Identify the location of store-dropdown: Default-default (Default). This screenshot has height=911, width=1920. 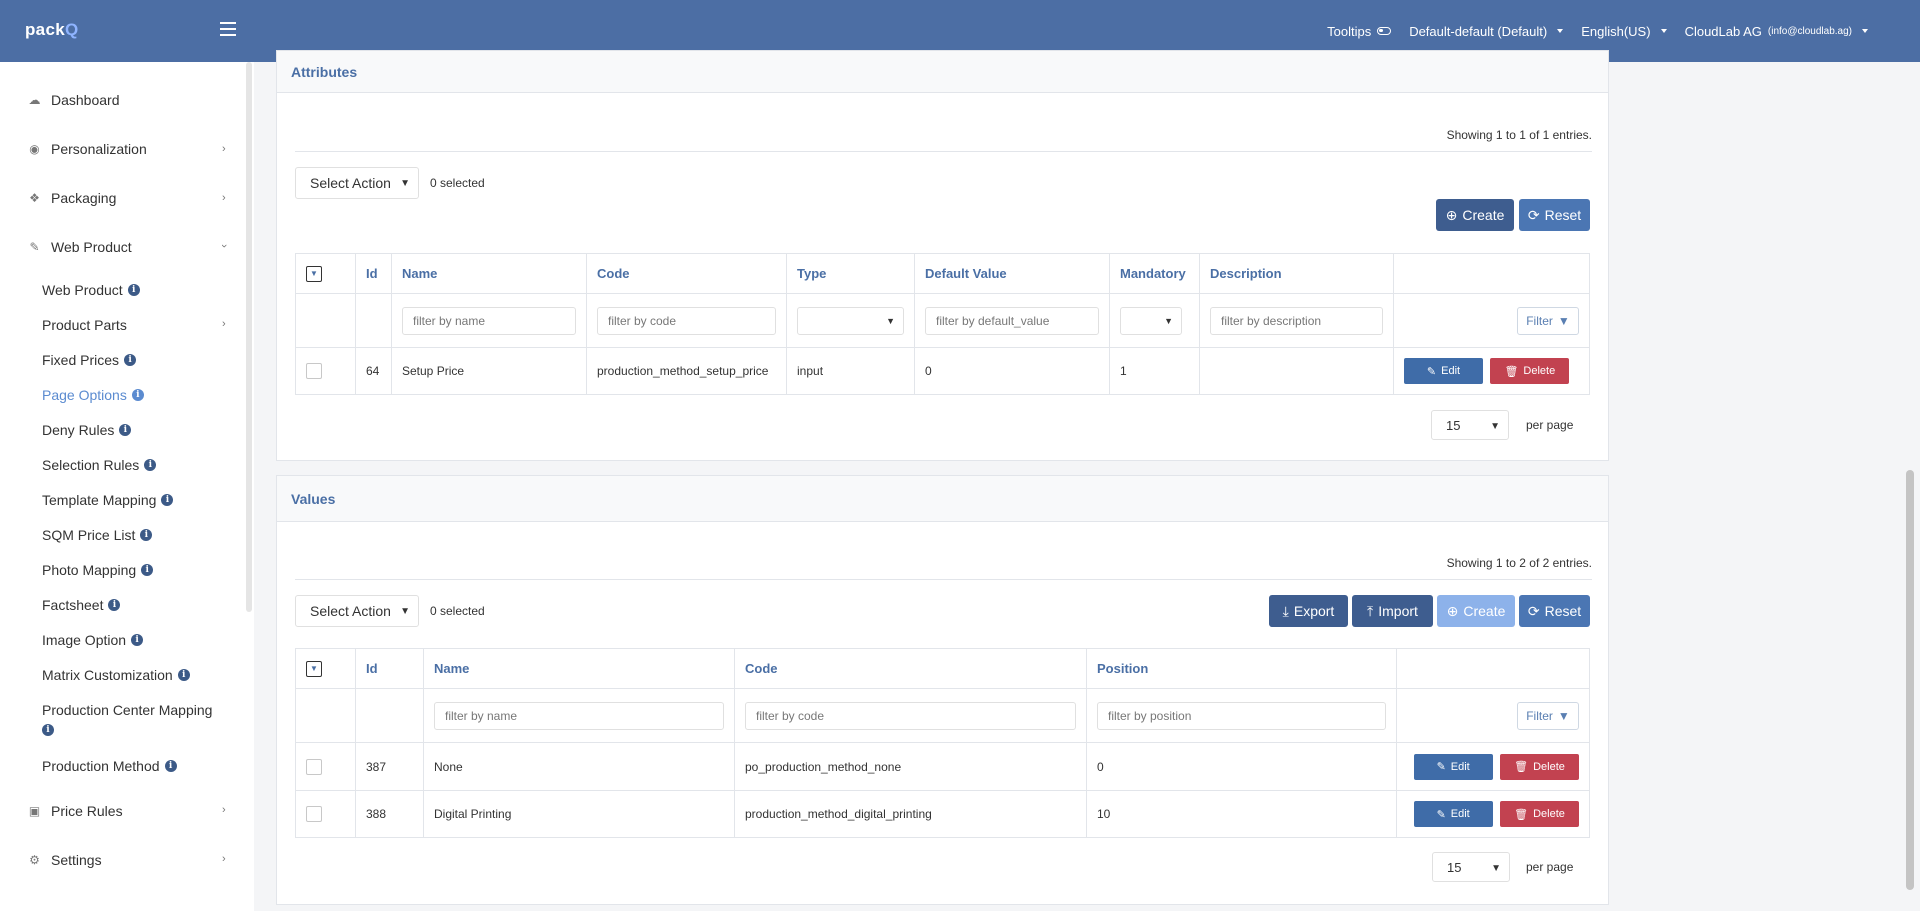
(1486, 31).